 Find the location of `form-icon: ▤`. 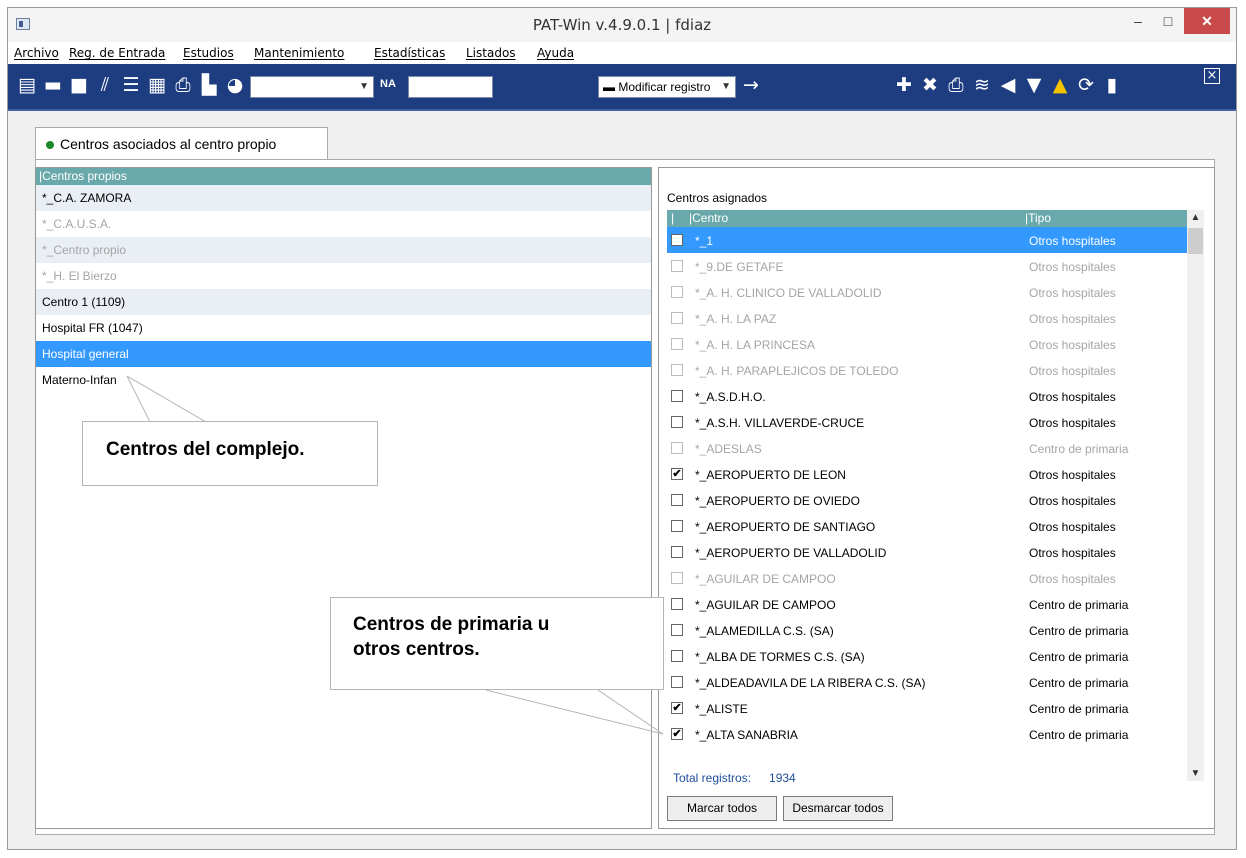

form-icon: ▤ is located at coordinates (27, 85).